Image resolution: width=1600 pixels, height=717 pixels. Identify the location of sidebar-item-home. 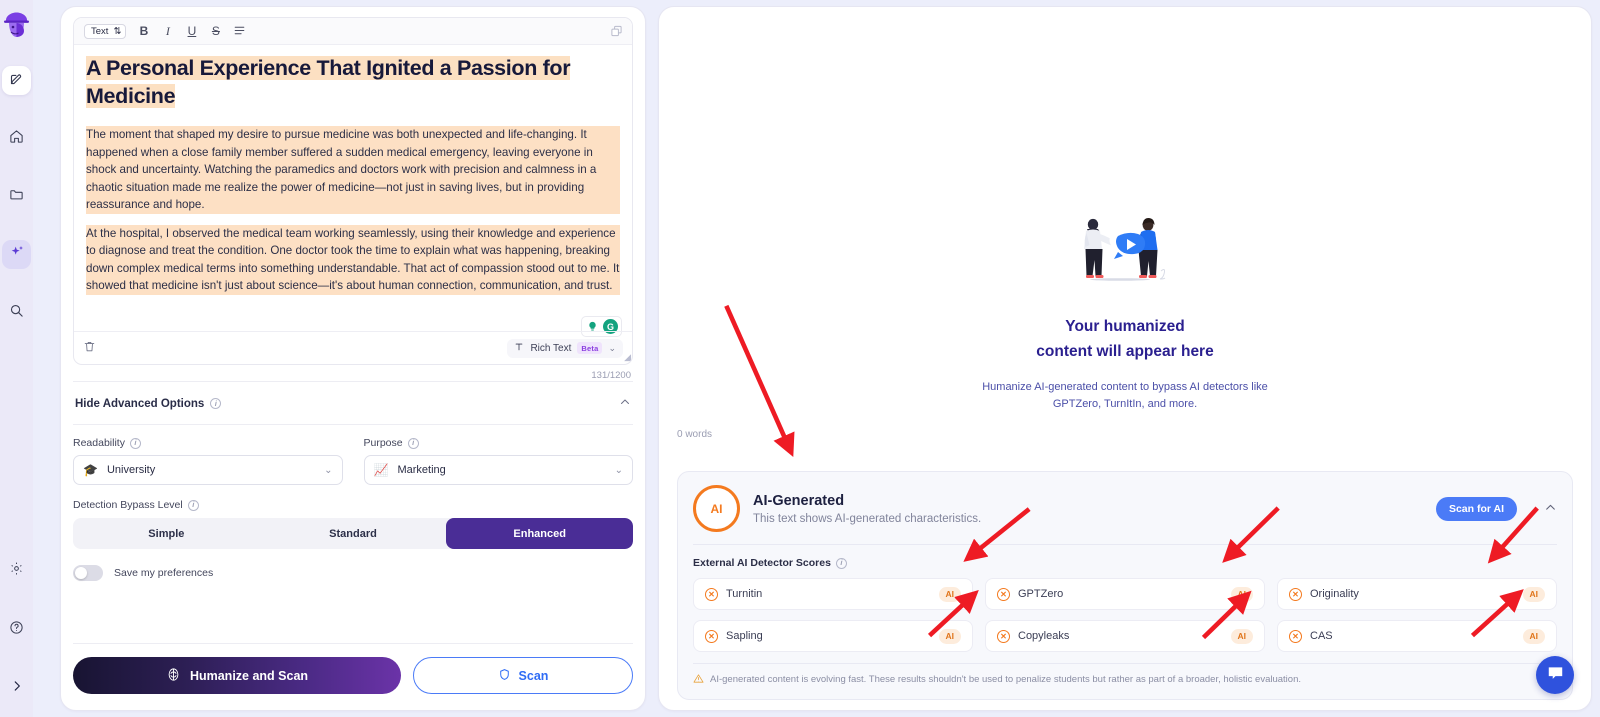
(16, 138).